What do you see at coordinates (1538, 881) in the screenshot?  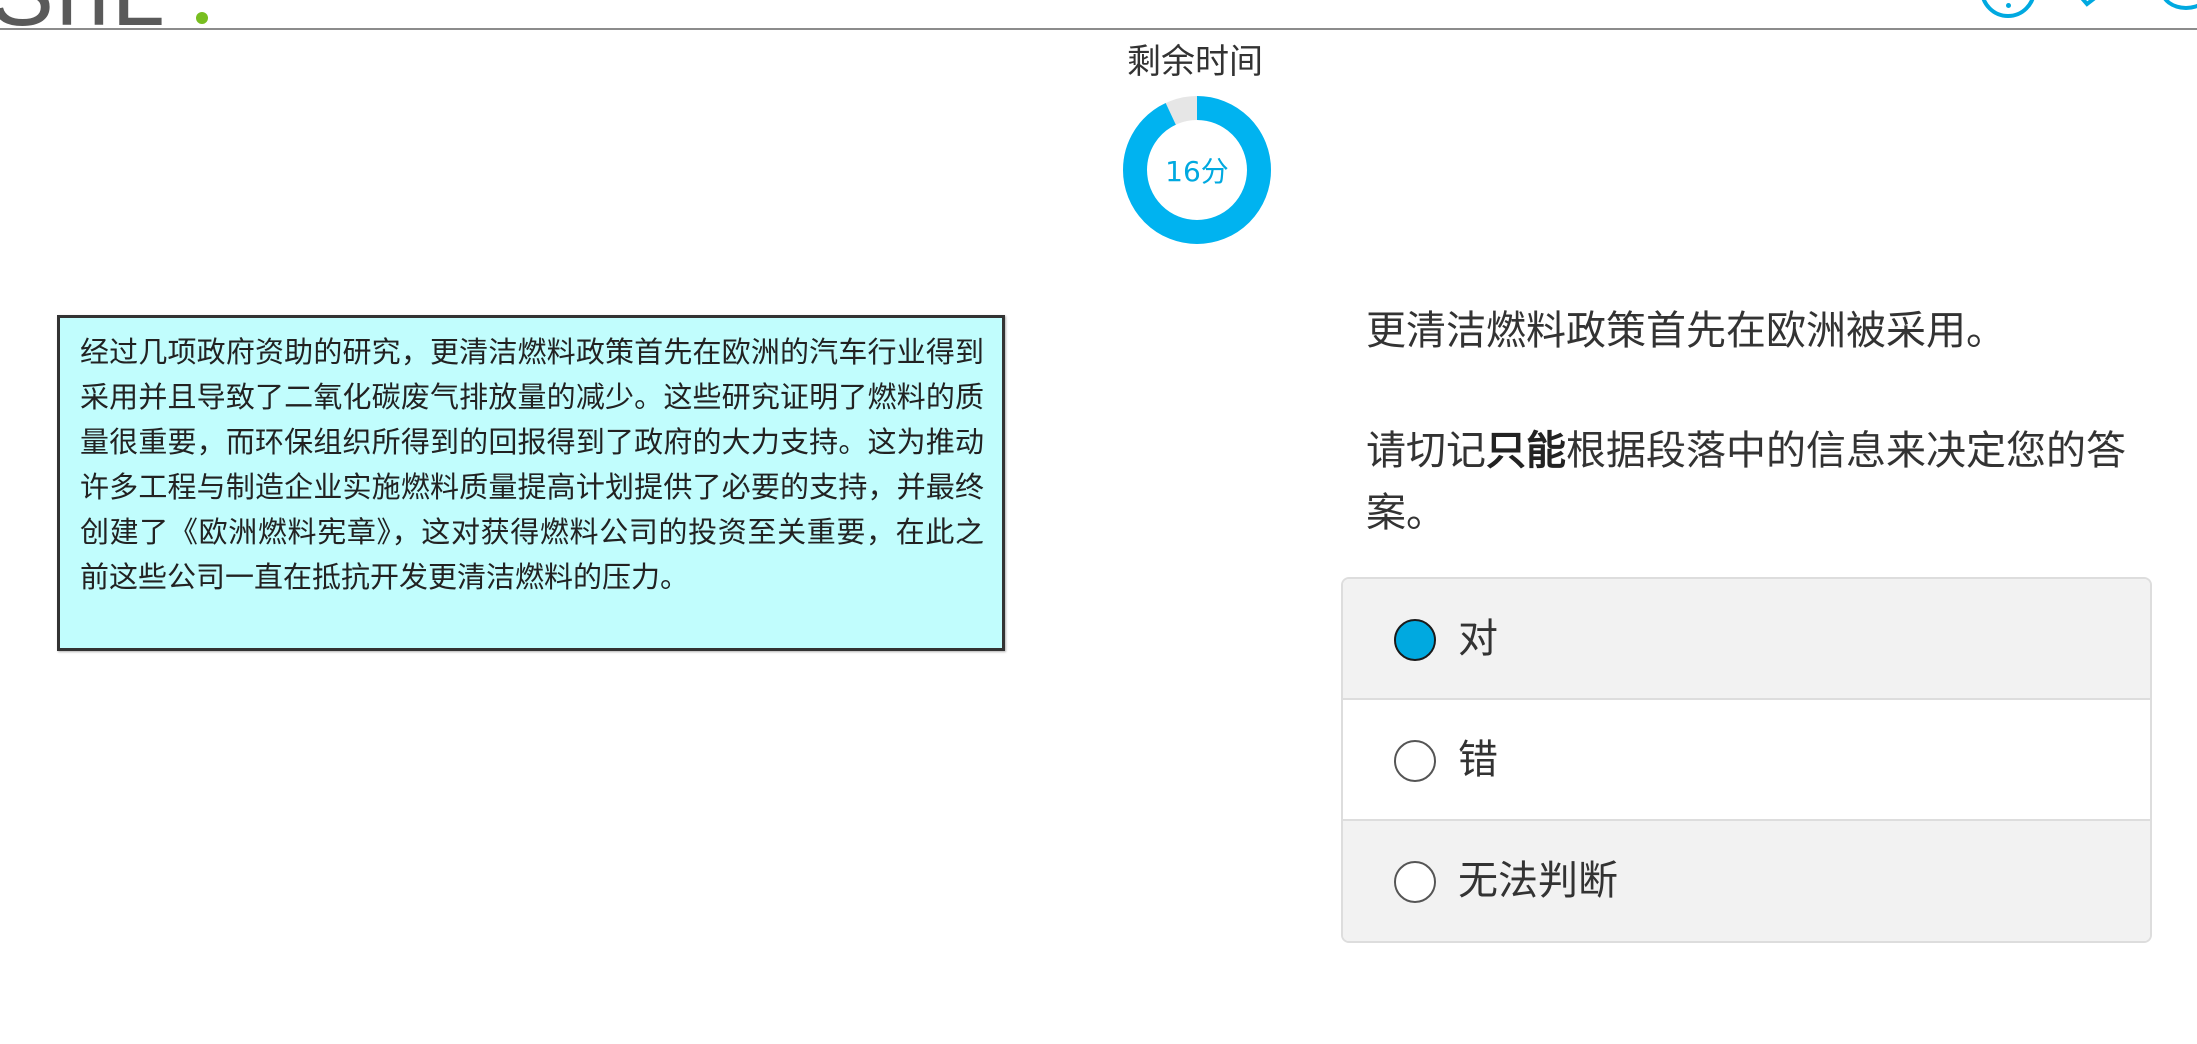 I see `option-label-cannot-say: 无法判断` at bounding box center [1538, 881].